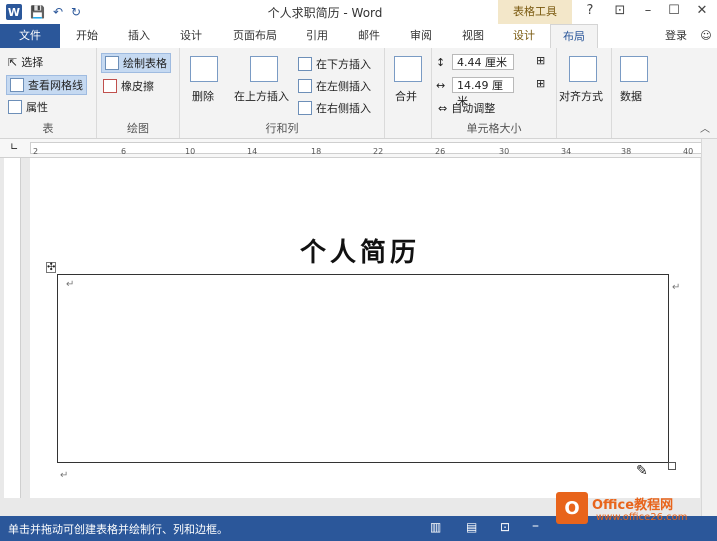  I want to click on eraser-icon, so click(110, 86).